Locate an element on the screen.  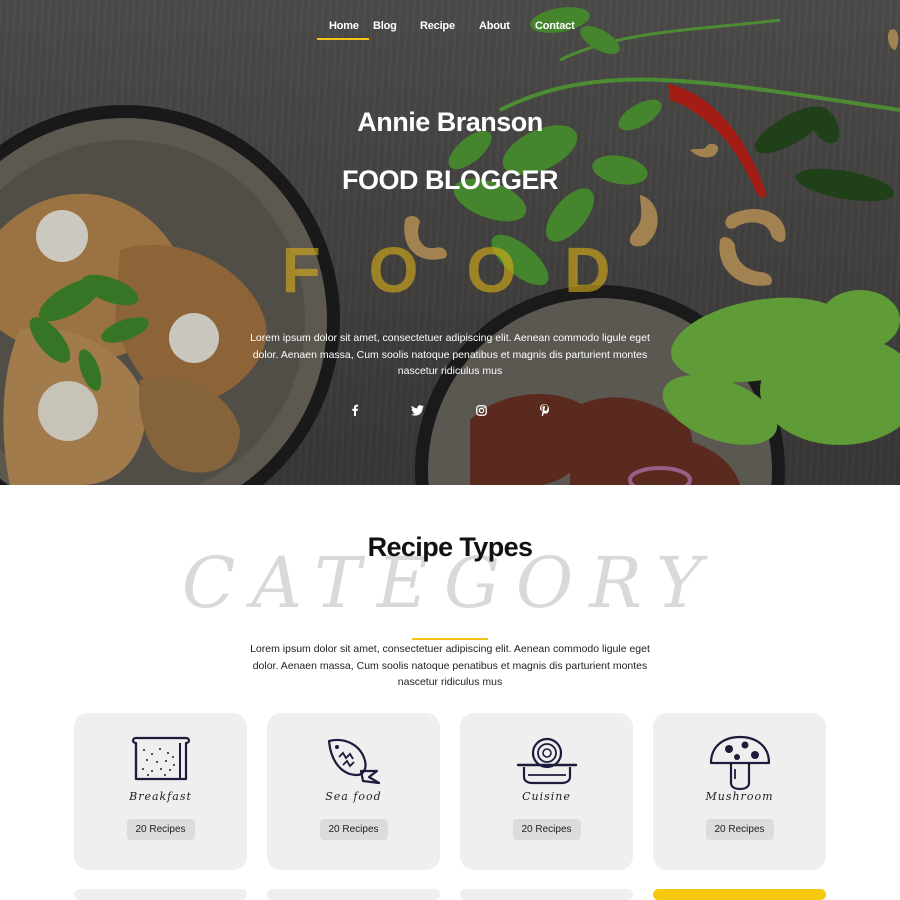
title-underline is located at coordinates (450, 639).